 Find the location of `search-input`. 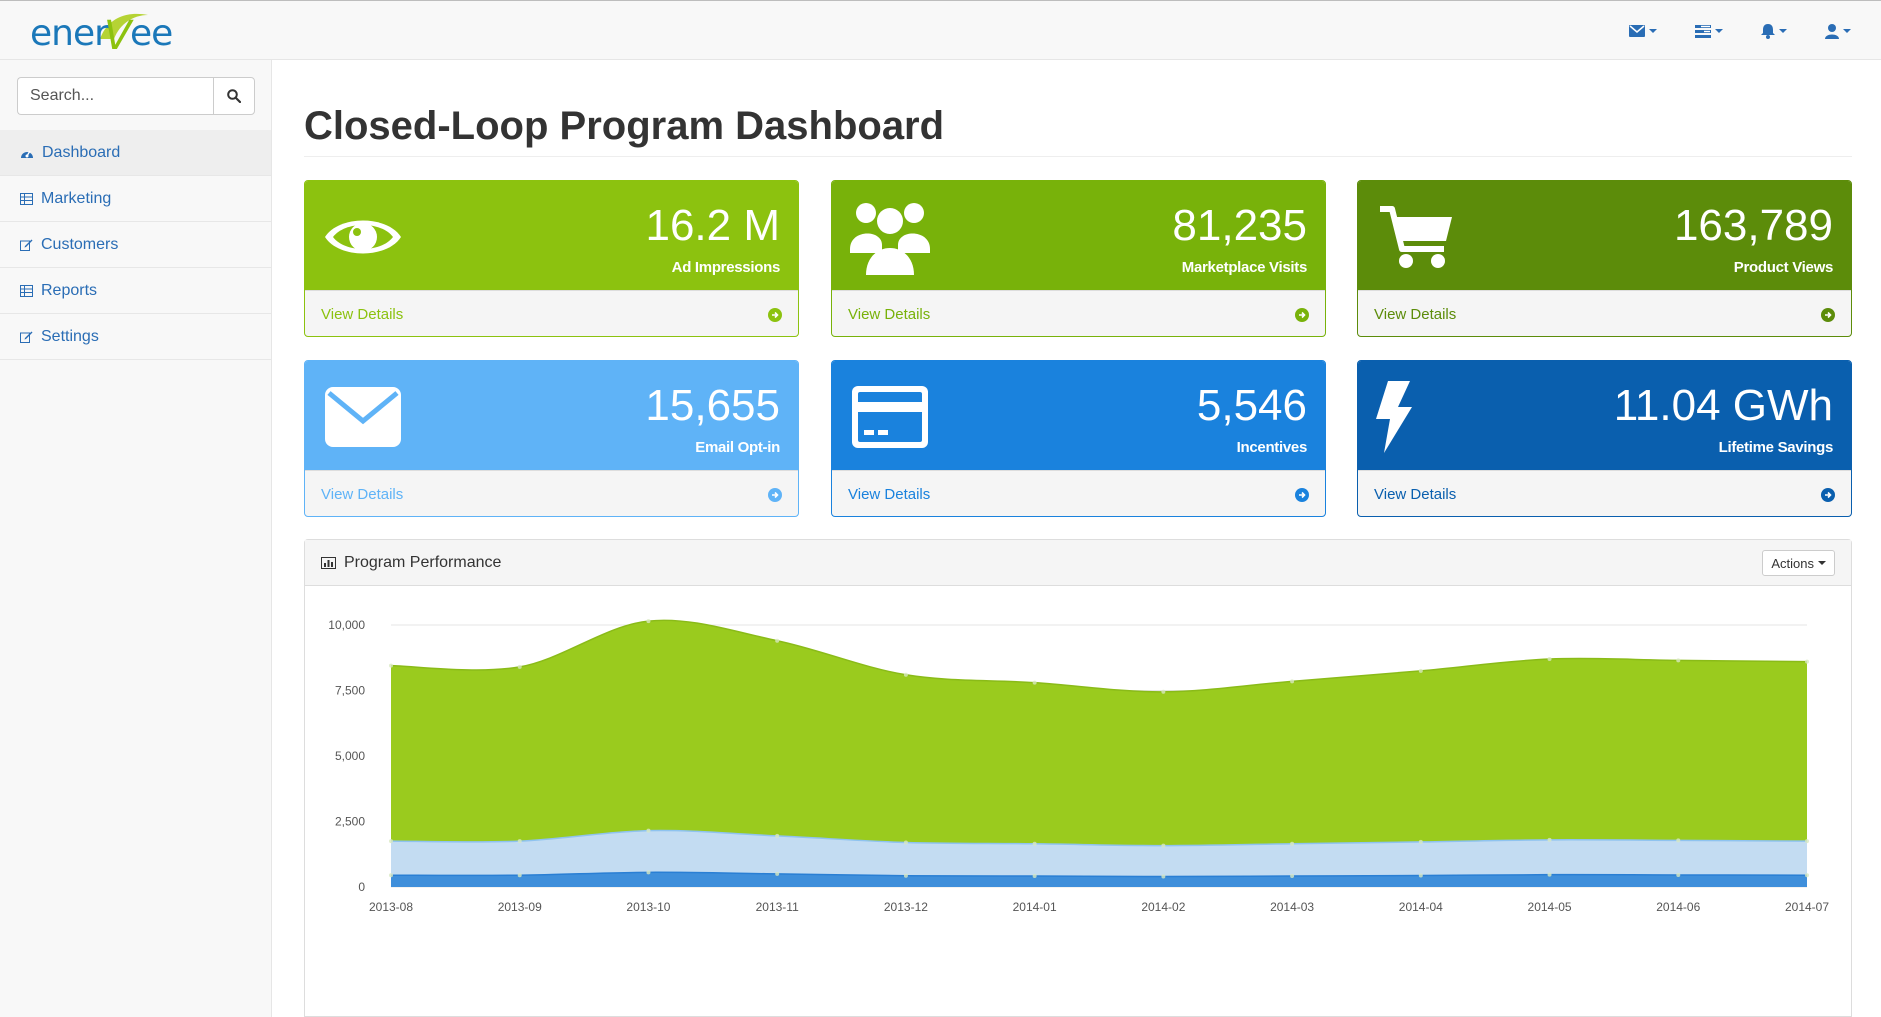

search-input is located at coordinates (115, 96).